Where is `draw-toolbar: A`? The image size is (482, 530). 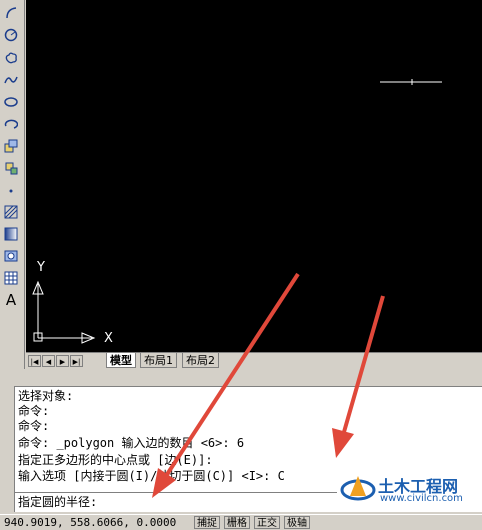 draw-toolbar: A is located at coordinates (12, 186).